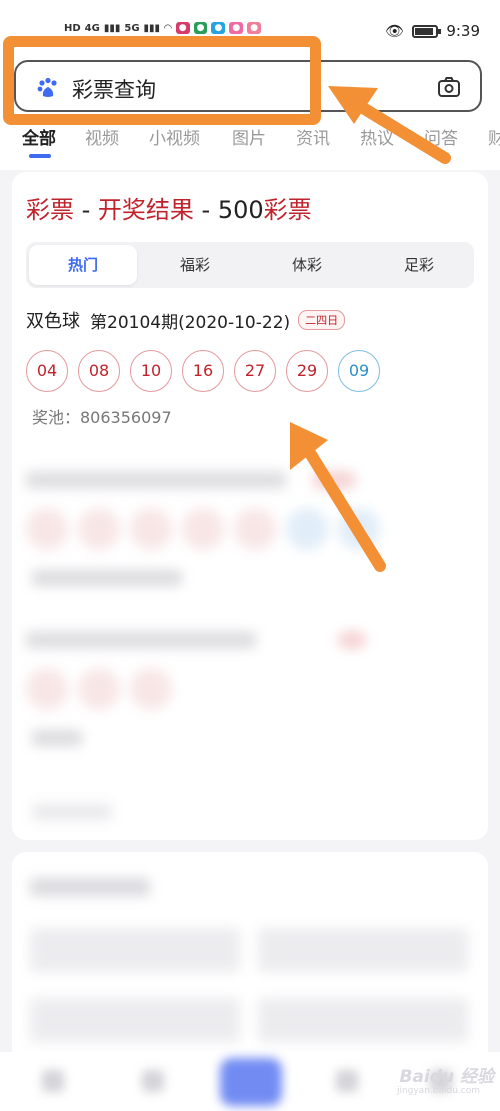 This screenshot has width=500, height=1111. What do you see at coordinates (83, 265) in the screenshot?
I see `segment-hot: 热门` at bounding box center [83, 265].